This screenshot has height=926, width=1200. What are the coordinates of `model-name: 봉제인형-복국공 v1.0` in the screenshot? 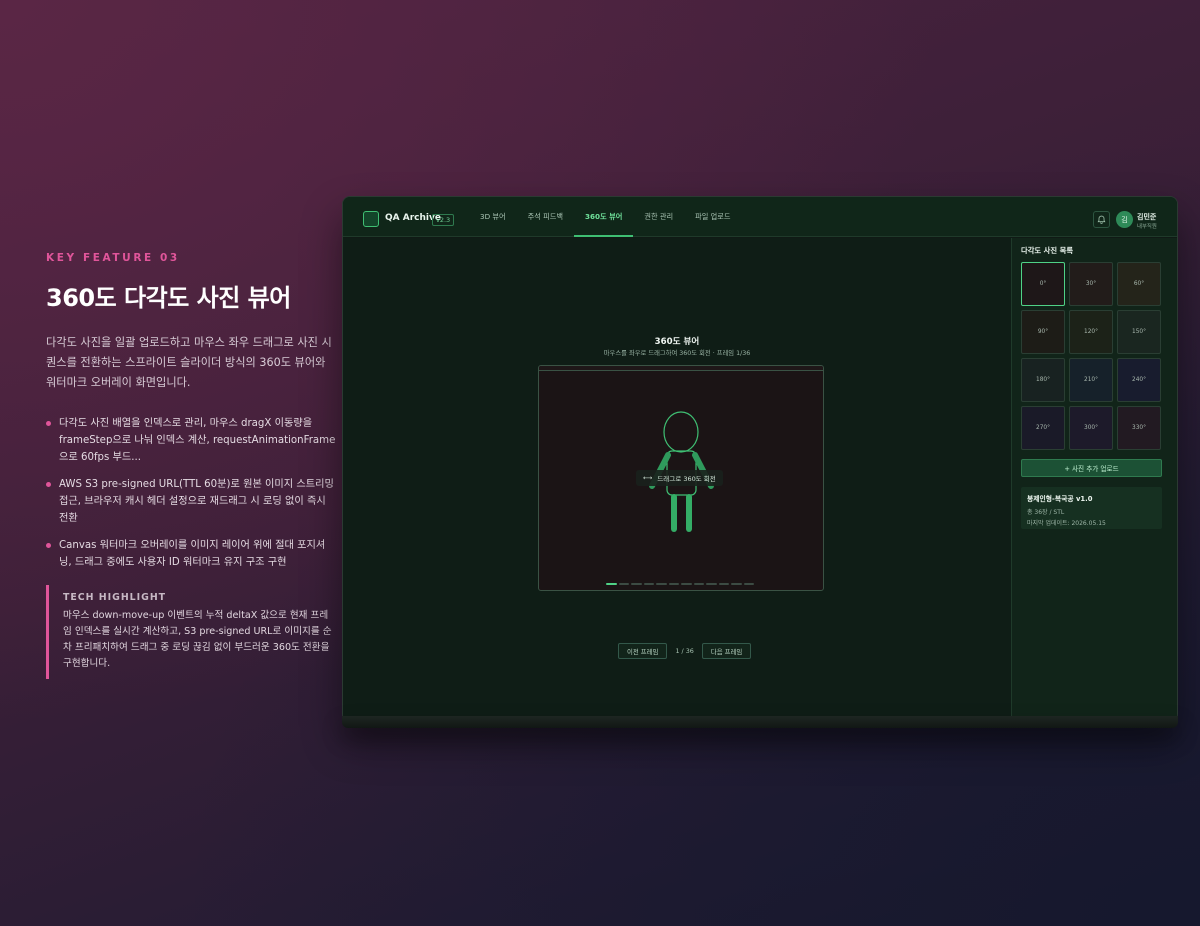 It's located at (1060, 499).